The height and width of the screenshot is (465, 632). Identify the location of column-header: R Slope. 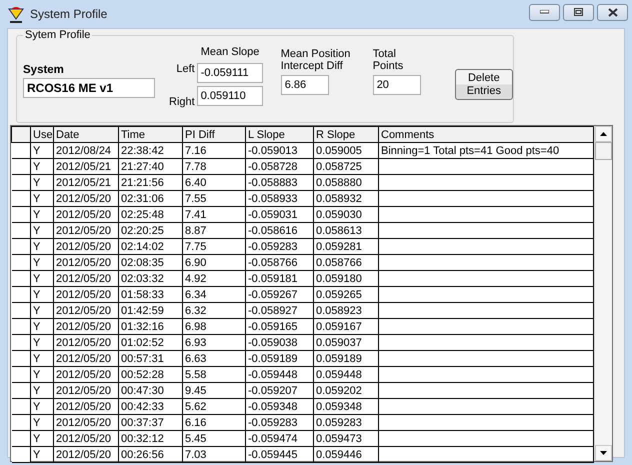
(346, 134).